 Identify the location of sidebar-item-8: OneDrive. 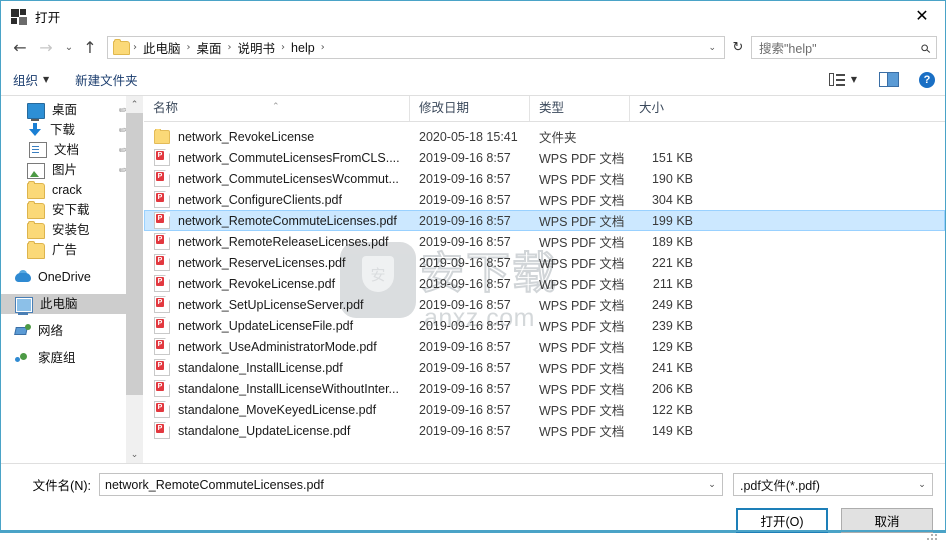
(72, 277).